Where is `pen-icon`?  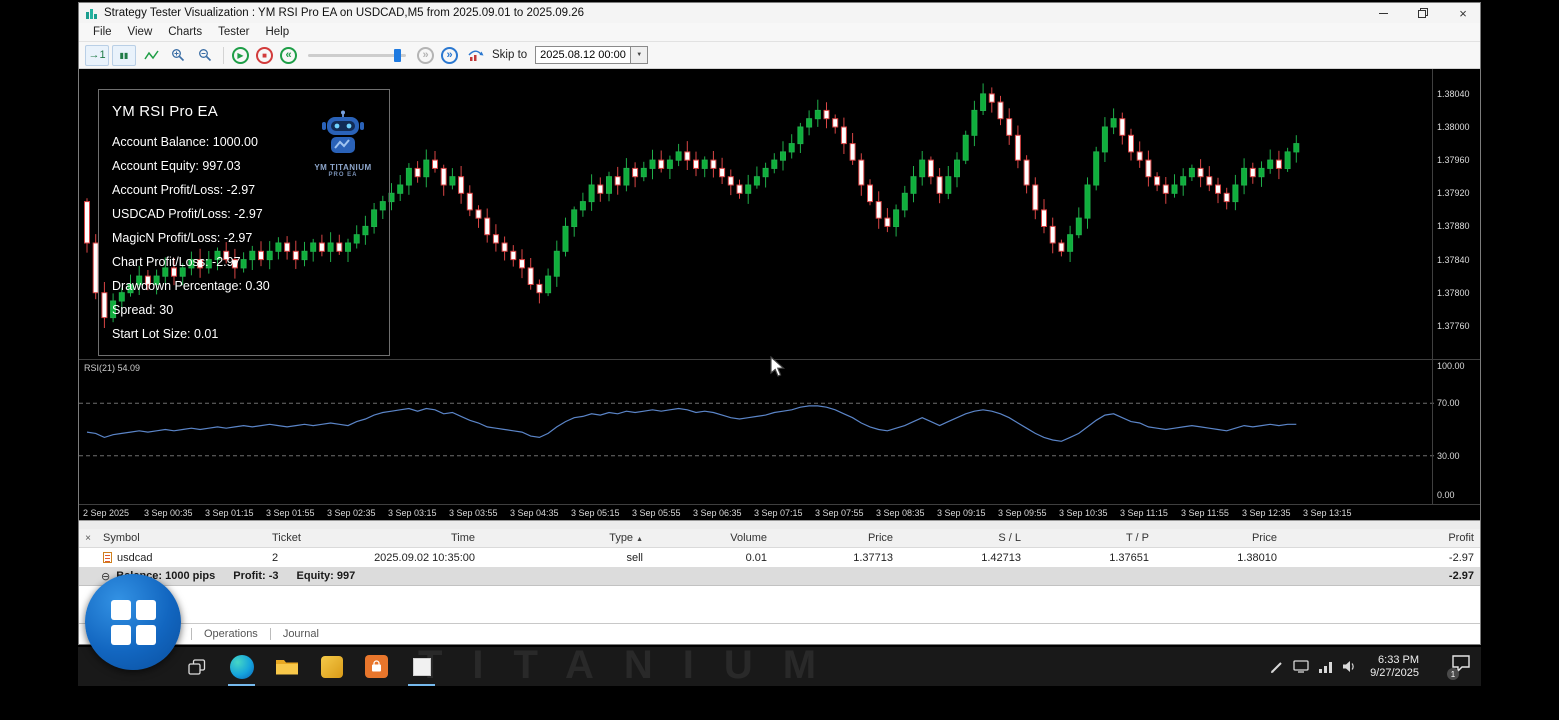
pen-icon is located at coordinates (1277, 667).